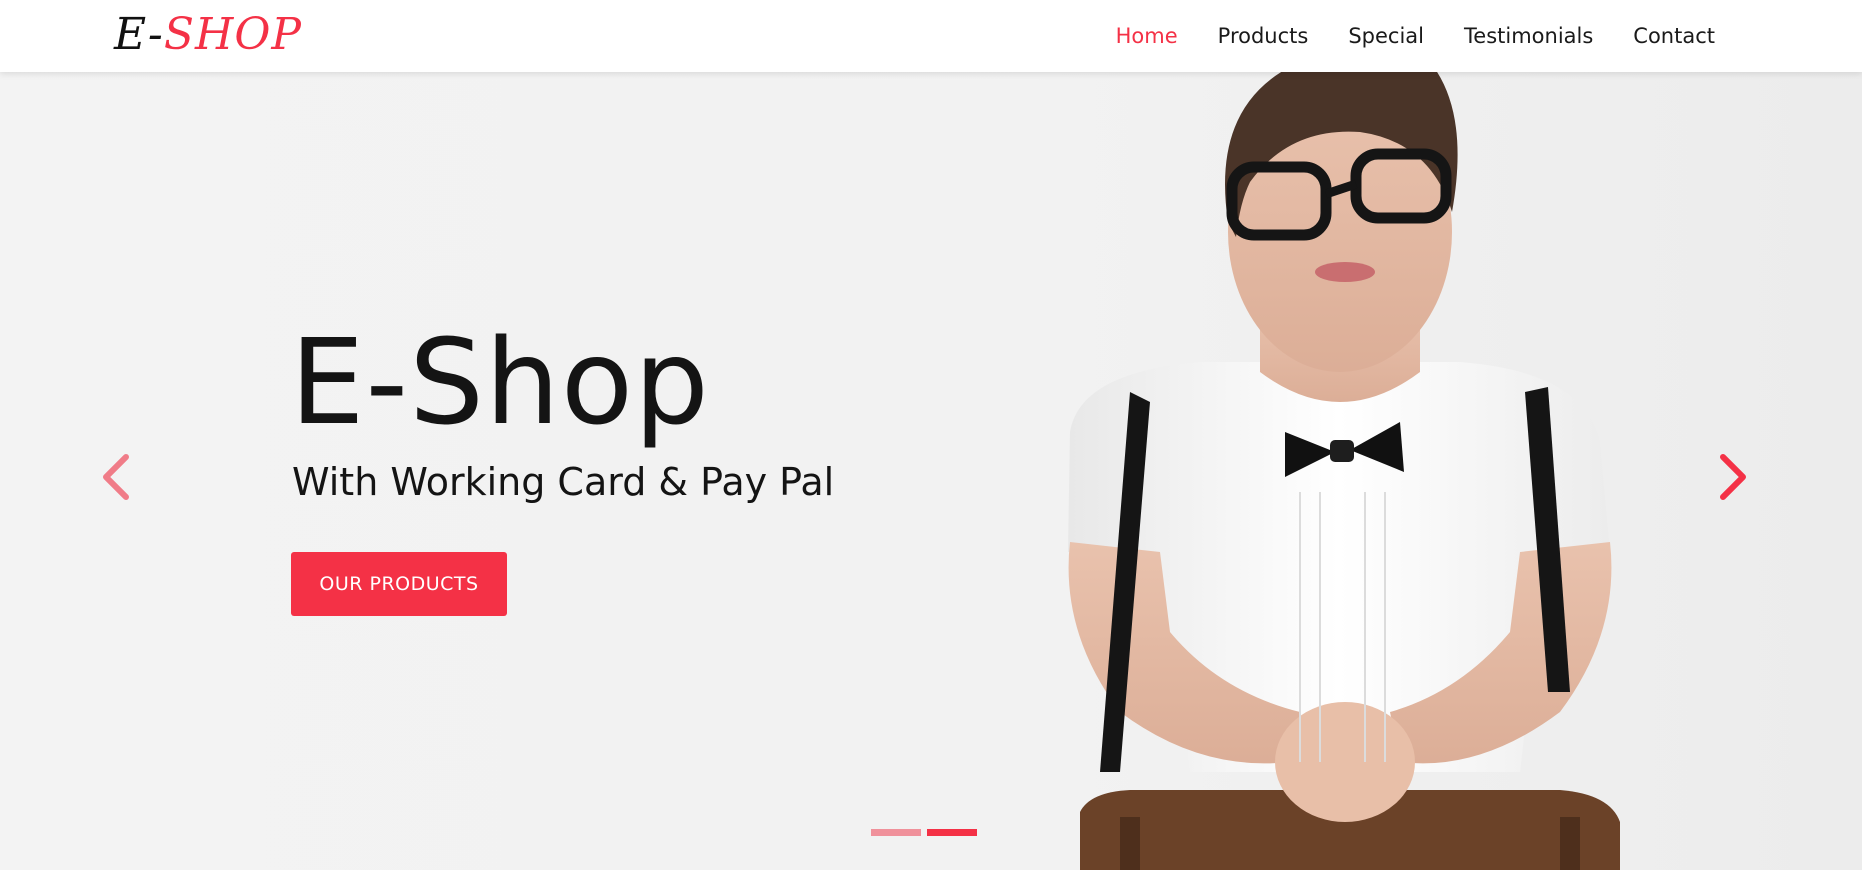  Describe the element at coordinates (1147, 36) in the screenshot. I see `nav-home: Home` at that location.